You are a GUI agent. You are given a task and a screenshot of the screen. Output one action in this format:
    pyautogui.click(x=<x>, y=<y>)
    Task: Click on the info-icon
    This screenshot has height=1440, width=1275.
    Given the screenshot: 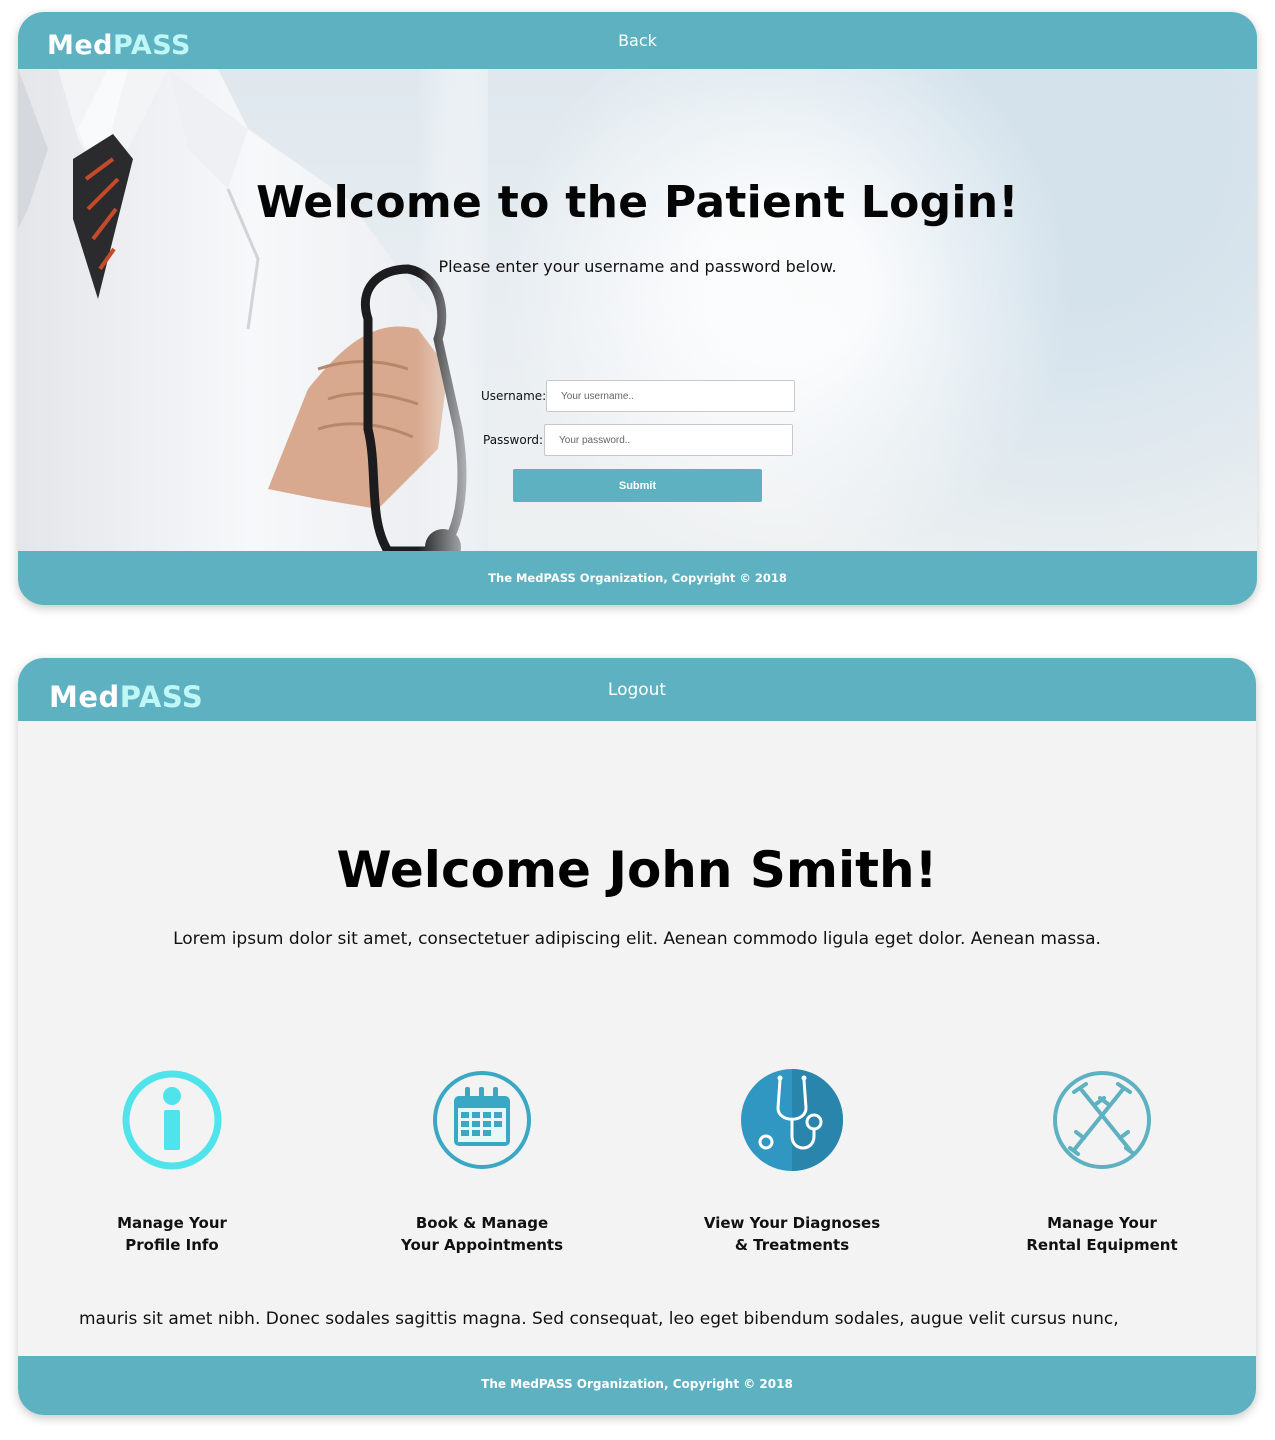 What is the action you would take?
    pyautogui.click(x=172, y=1120)
    